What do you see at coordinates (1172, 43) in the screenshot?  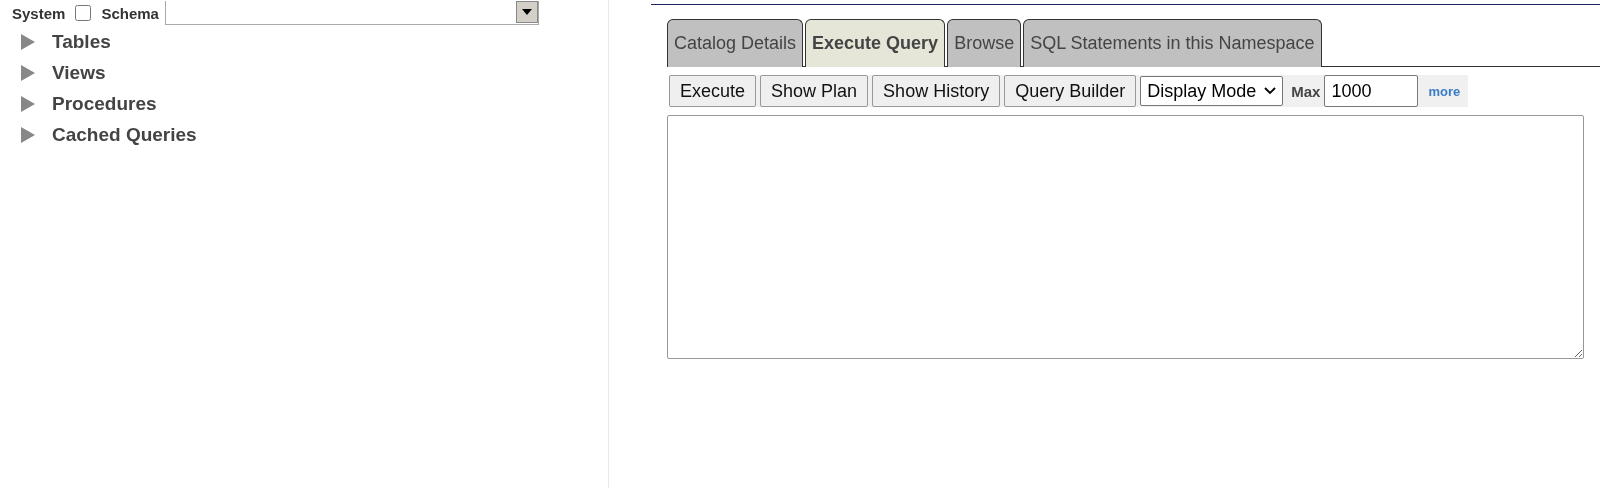 I see `tab: SQL Statements in this Namespace` at bounding box center [1172, 43].